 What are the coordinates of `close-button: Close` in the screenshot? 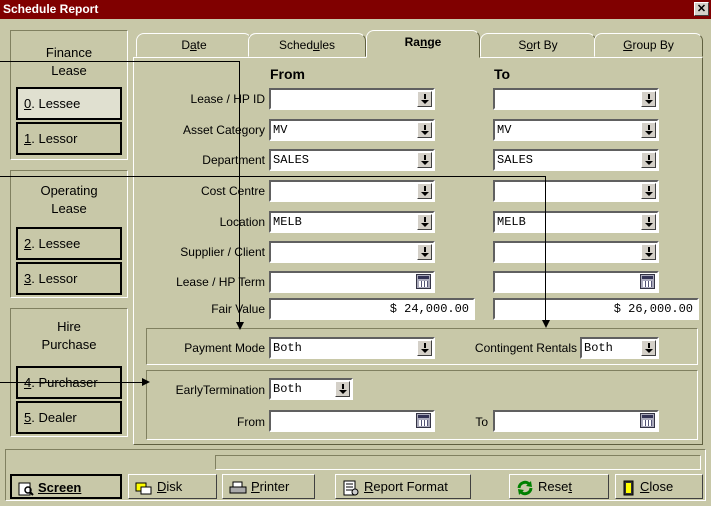 It's located at (659, 486).